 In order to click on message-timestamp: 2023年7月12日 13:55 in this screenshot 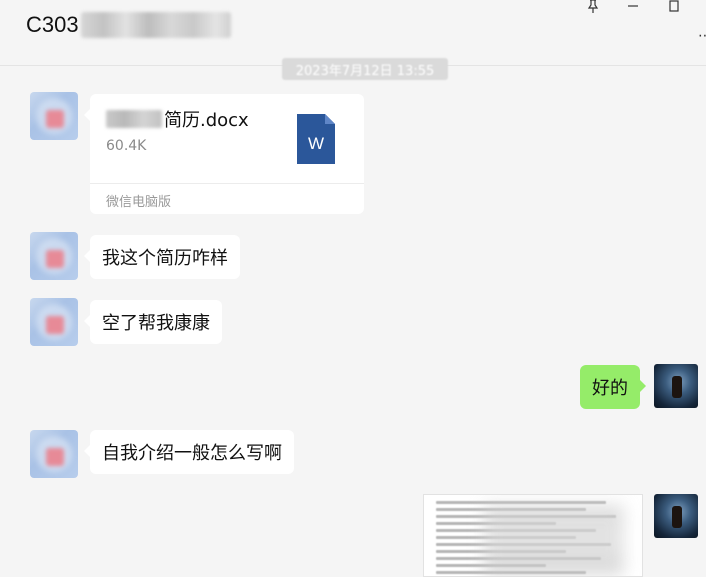, I will do `click(365, 69)`.